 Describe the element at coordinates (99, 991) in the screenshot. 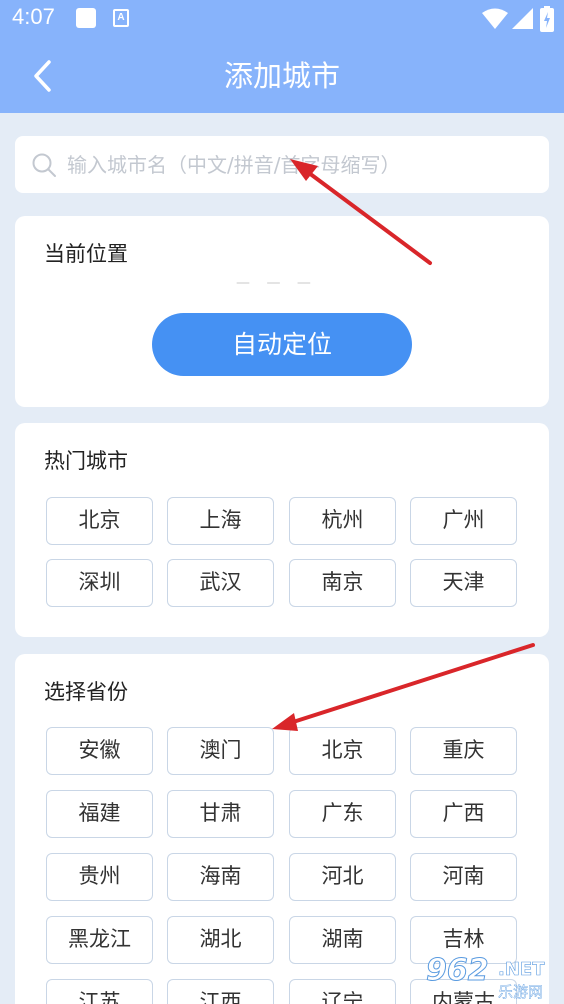

I see `province-chip: 江苏` at that location.